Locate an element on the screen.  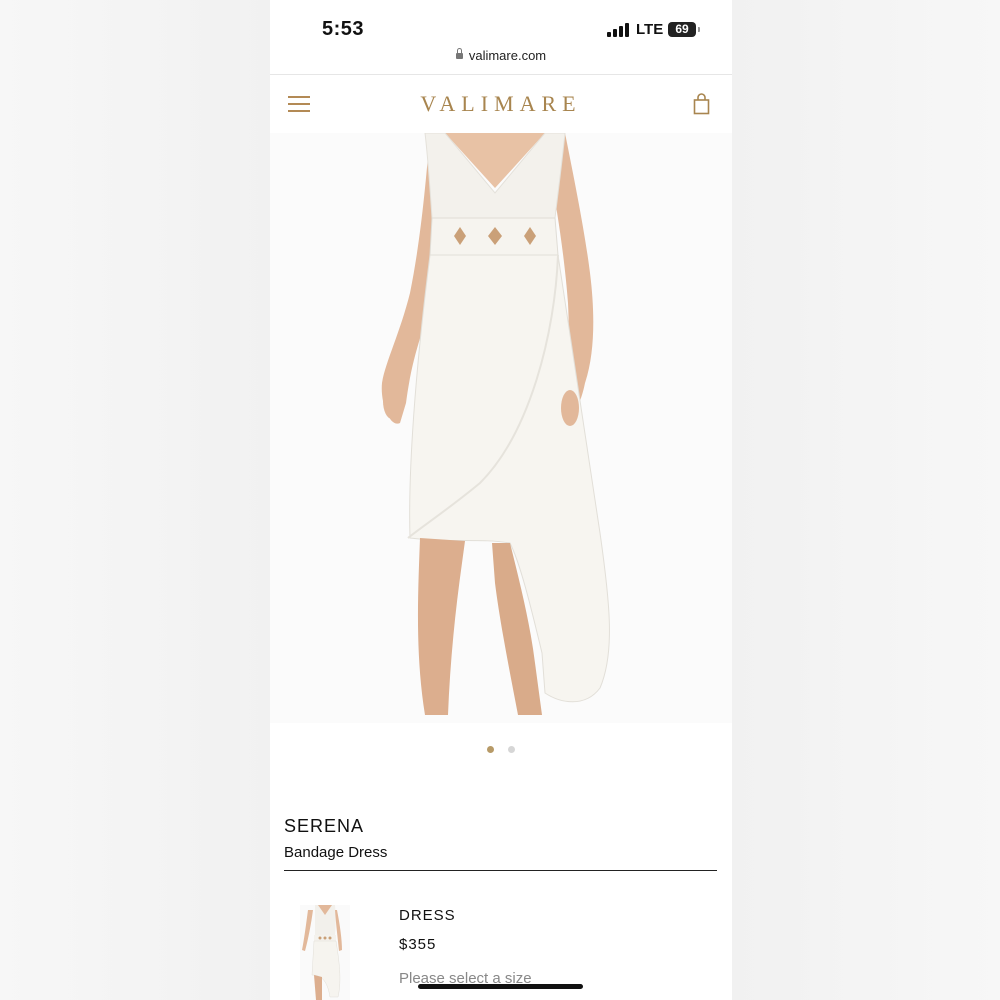
variant-thumbnail is located at coordinates (325, 952).